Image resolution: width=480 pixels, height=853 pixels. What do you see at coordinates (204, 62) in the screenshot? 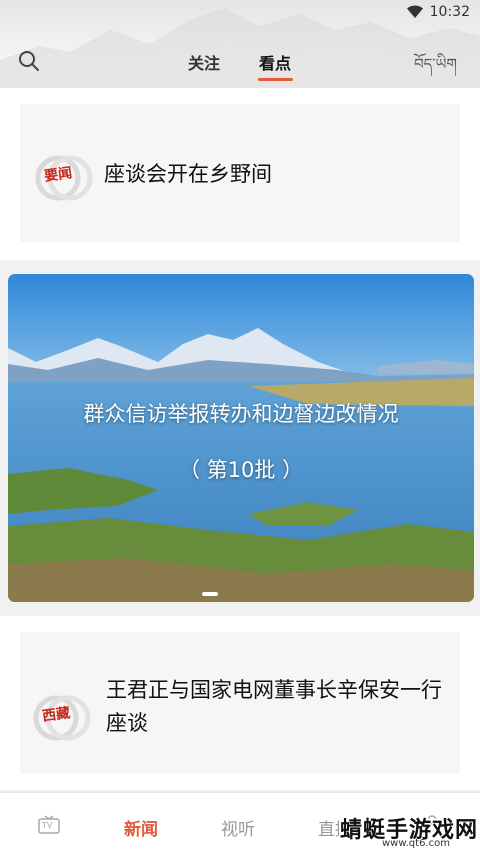
I see `tab-follow: 关注` at bounding box center [204, 62].